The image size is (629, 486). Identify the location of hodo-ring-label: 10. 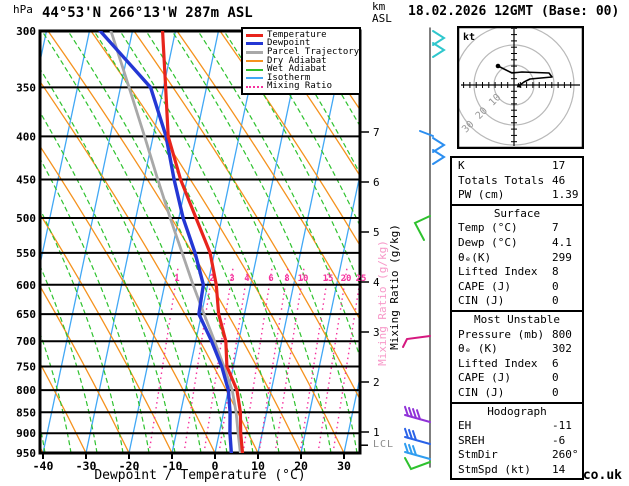
(495, 100).